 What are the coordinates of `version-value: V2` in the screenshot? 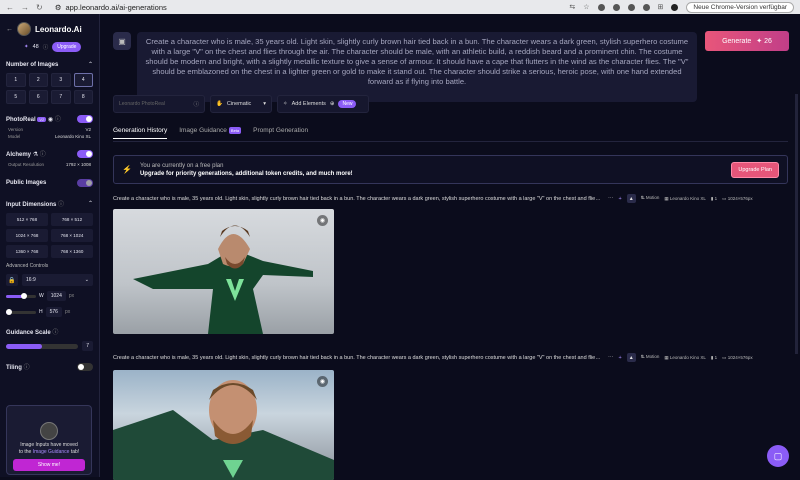 It's located at (88, 129).